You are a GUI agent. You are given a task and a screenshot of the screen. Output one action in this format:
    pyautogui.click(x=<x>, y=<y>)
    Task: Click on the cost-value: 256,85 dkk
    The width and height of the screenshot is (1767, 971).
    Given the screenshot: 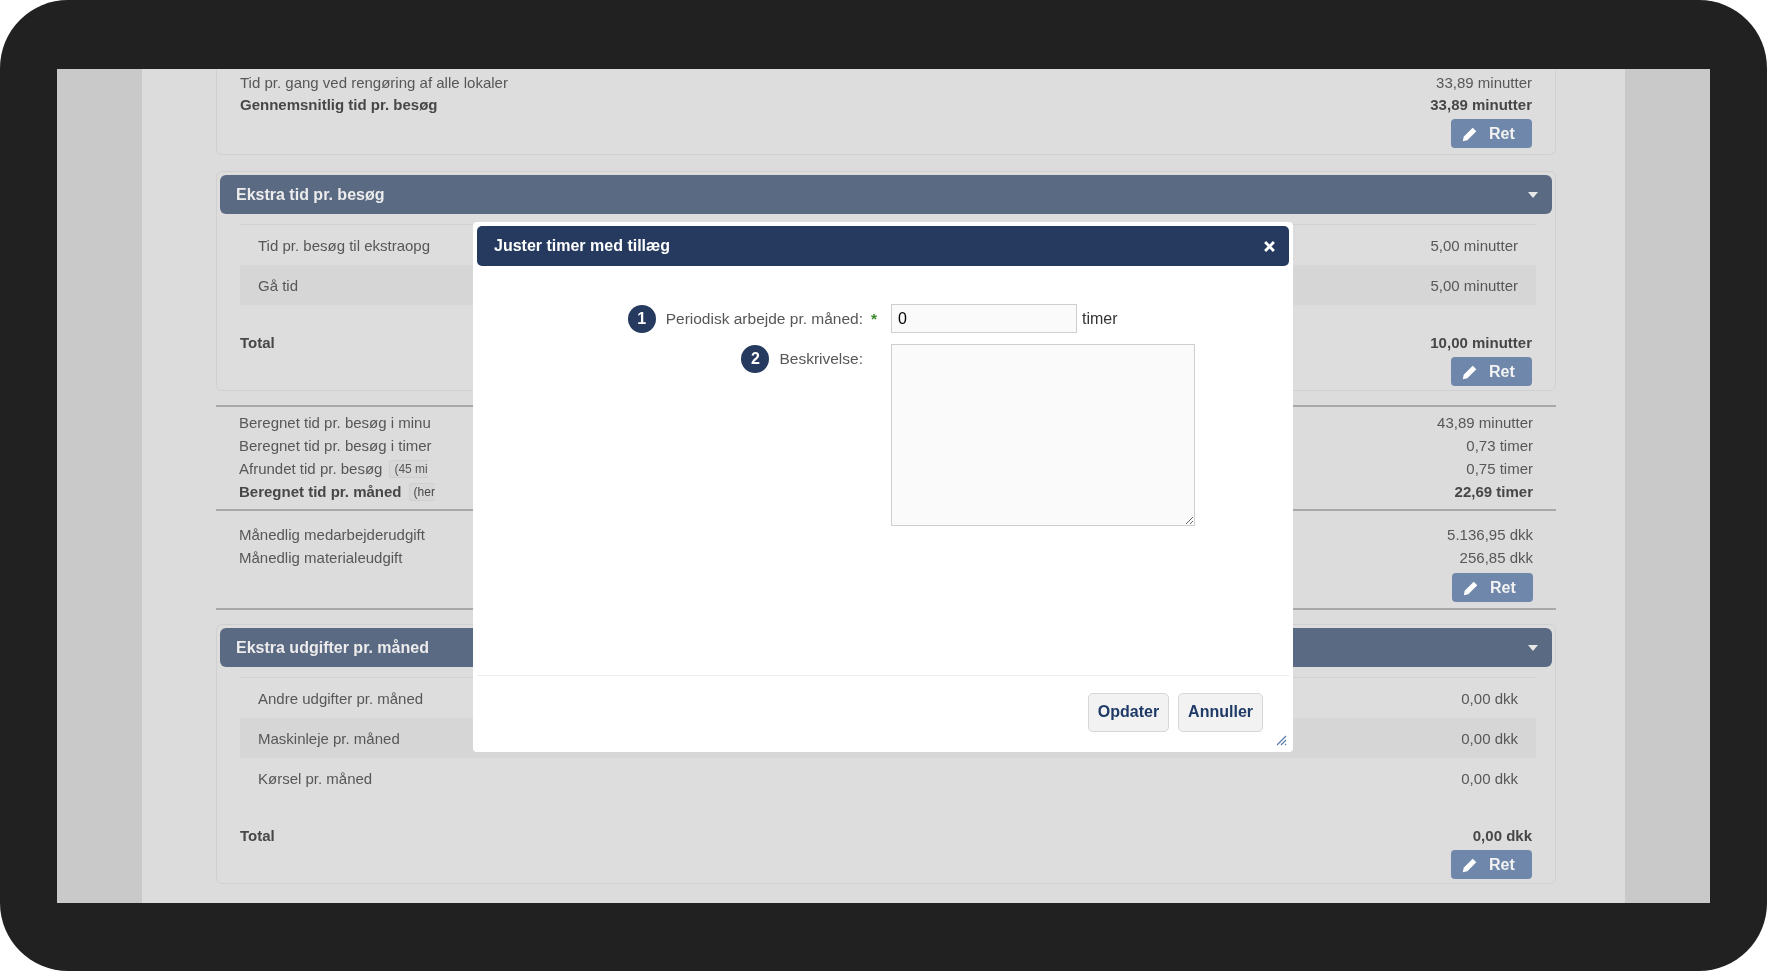 What is the action you would take?
    pyautogui.click(x=1496, y=557)
    